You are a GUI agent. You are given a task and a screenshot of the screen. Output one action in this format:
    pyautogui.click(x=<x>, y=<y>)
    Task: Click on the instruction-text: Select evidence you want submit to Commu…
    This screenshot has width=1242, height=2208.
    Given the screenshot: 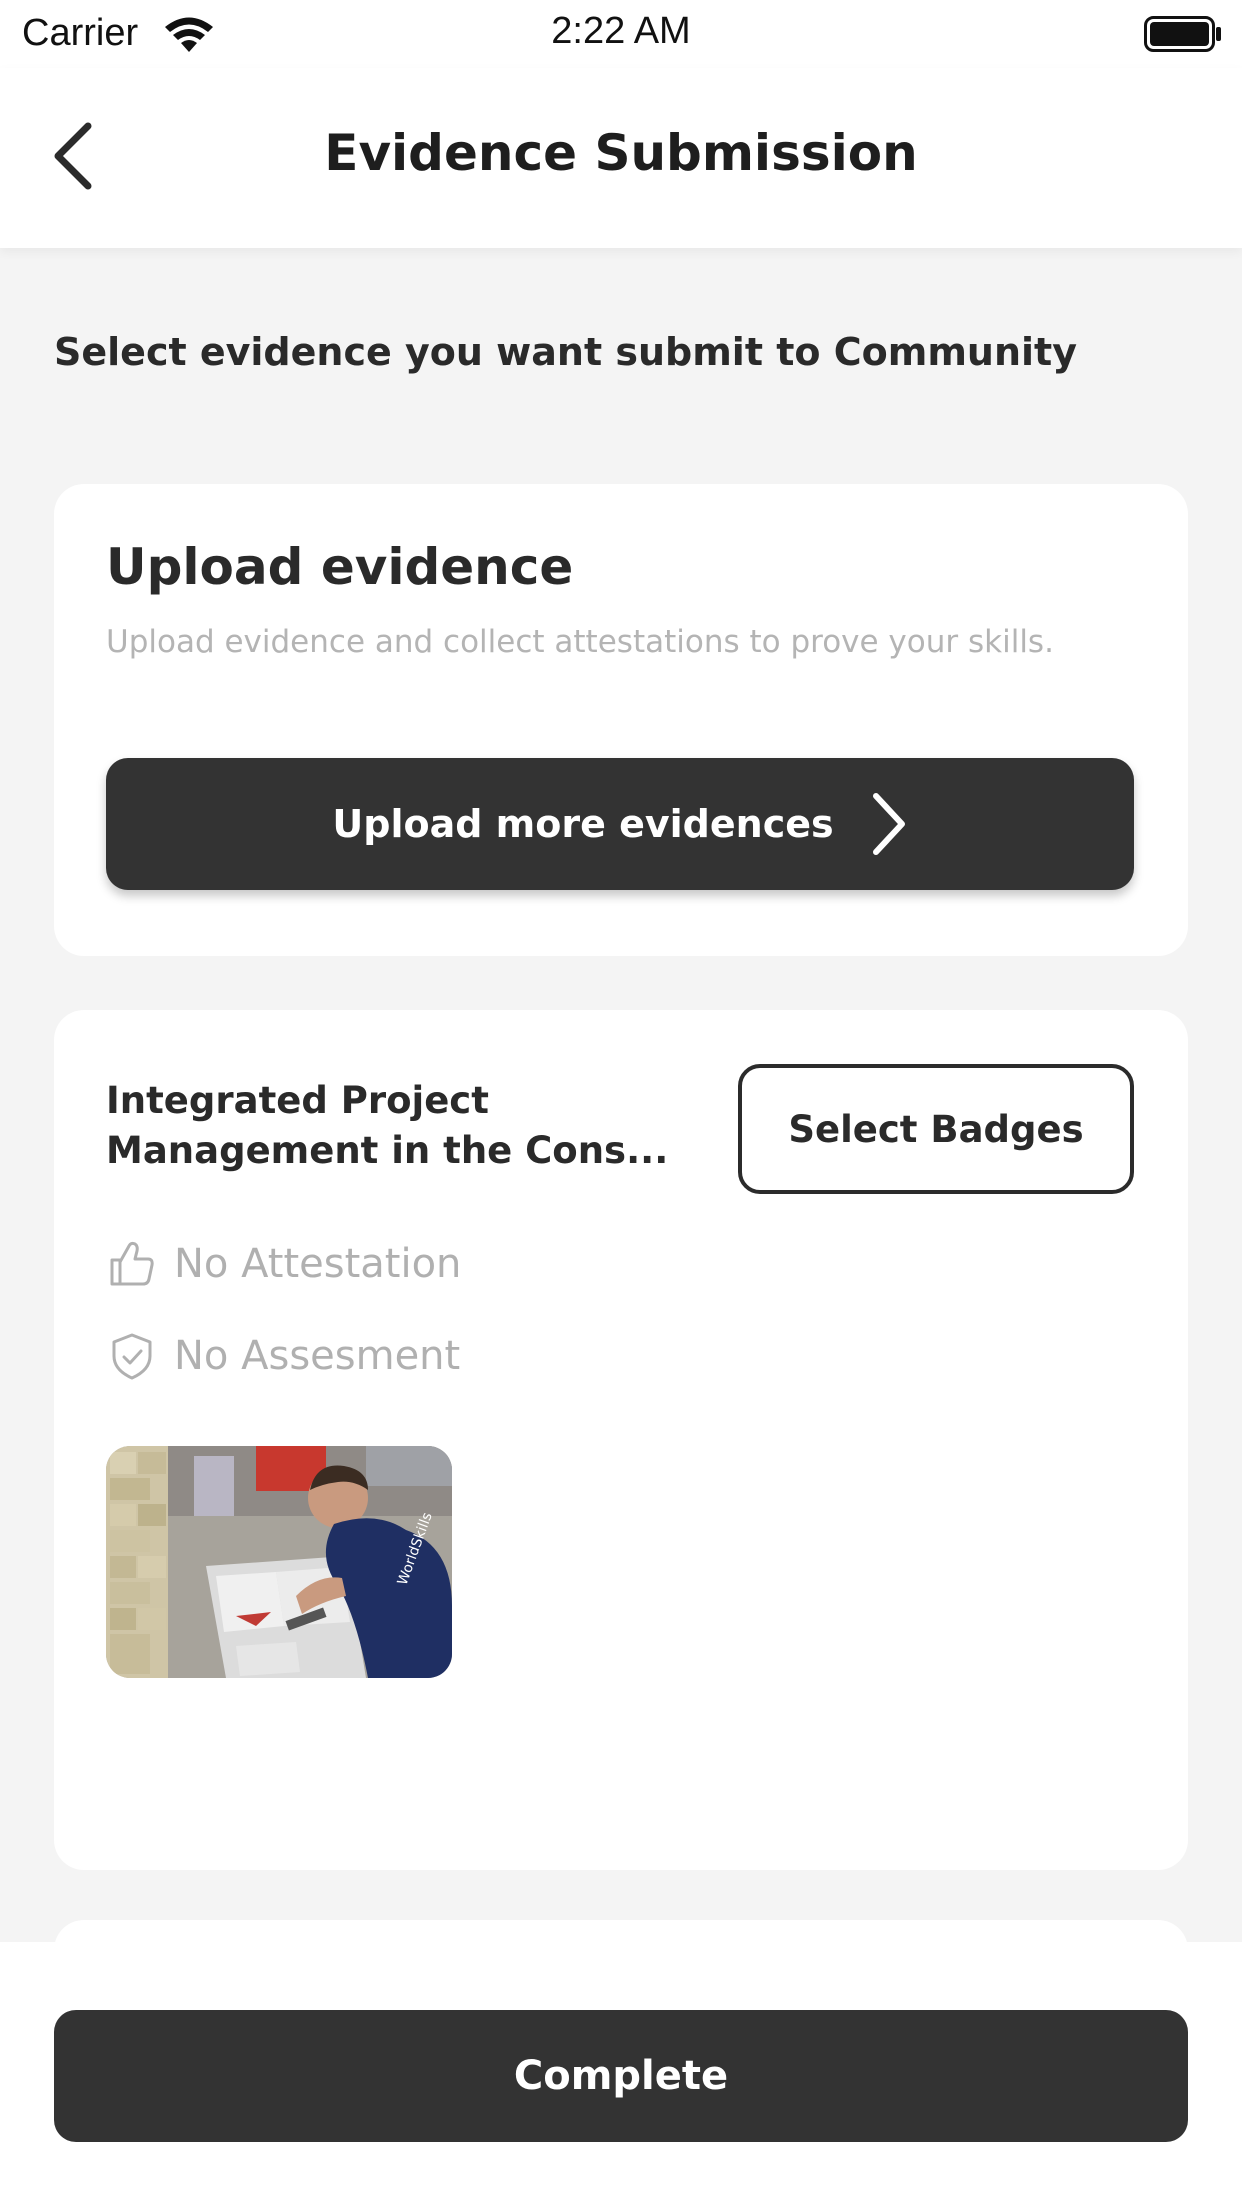 What is the action you would take?
    pyautogui.click(x=565, y=352)
    